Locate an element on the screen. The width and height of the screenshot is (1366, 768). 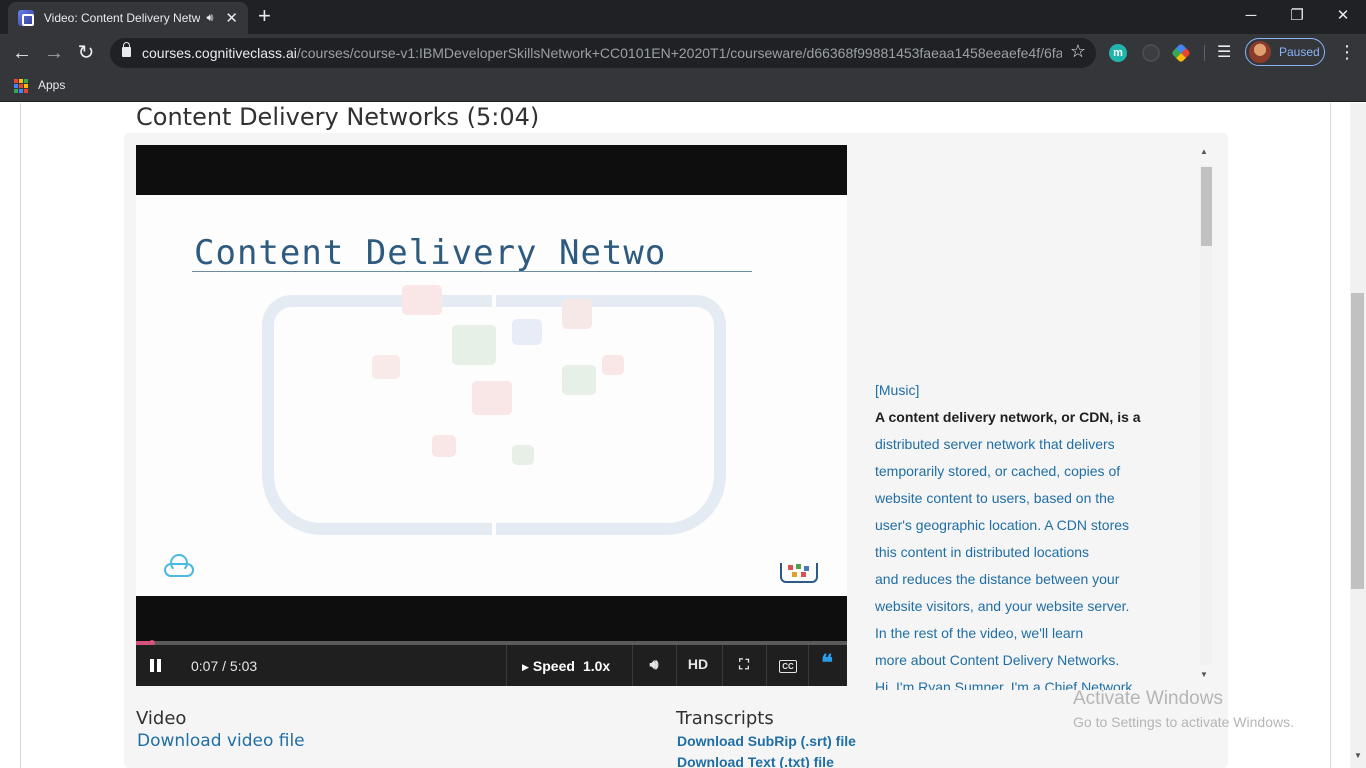
profile-status: Paused is located at coordinates (1299, 52).